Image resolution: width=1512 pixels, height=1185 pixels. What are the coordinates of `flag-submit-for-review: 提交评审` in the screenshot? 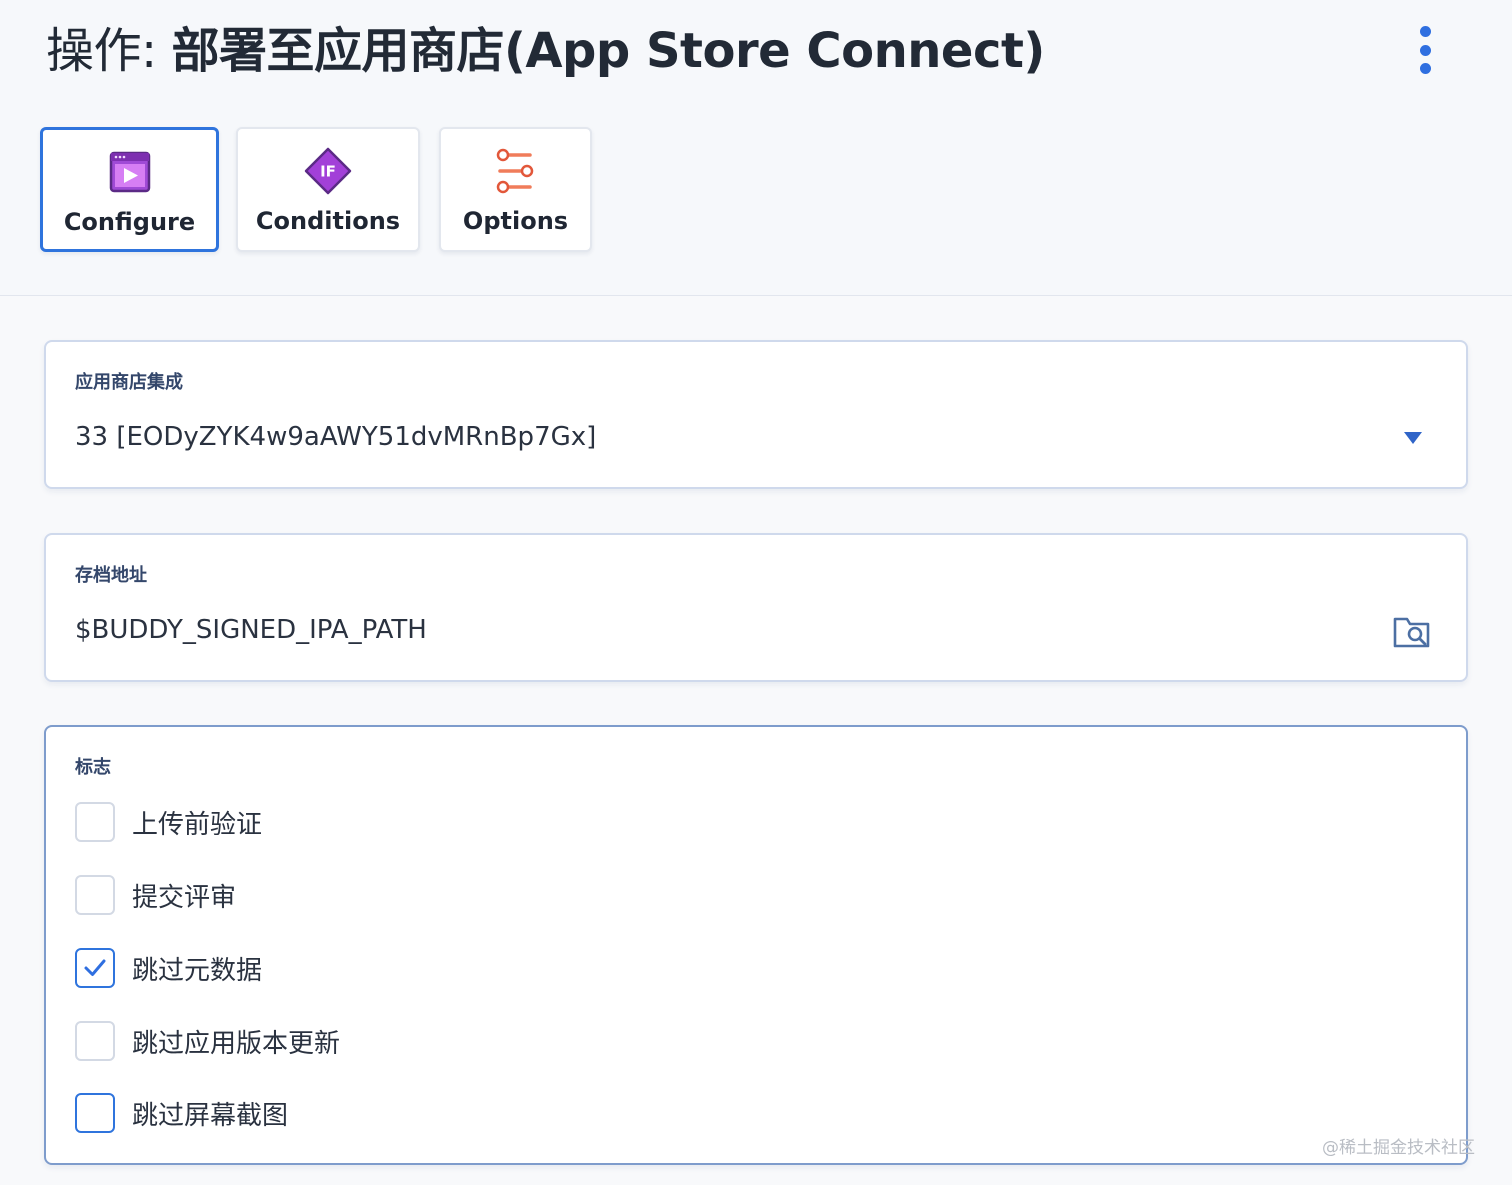 It's located at (155, 895).